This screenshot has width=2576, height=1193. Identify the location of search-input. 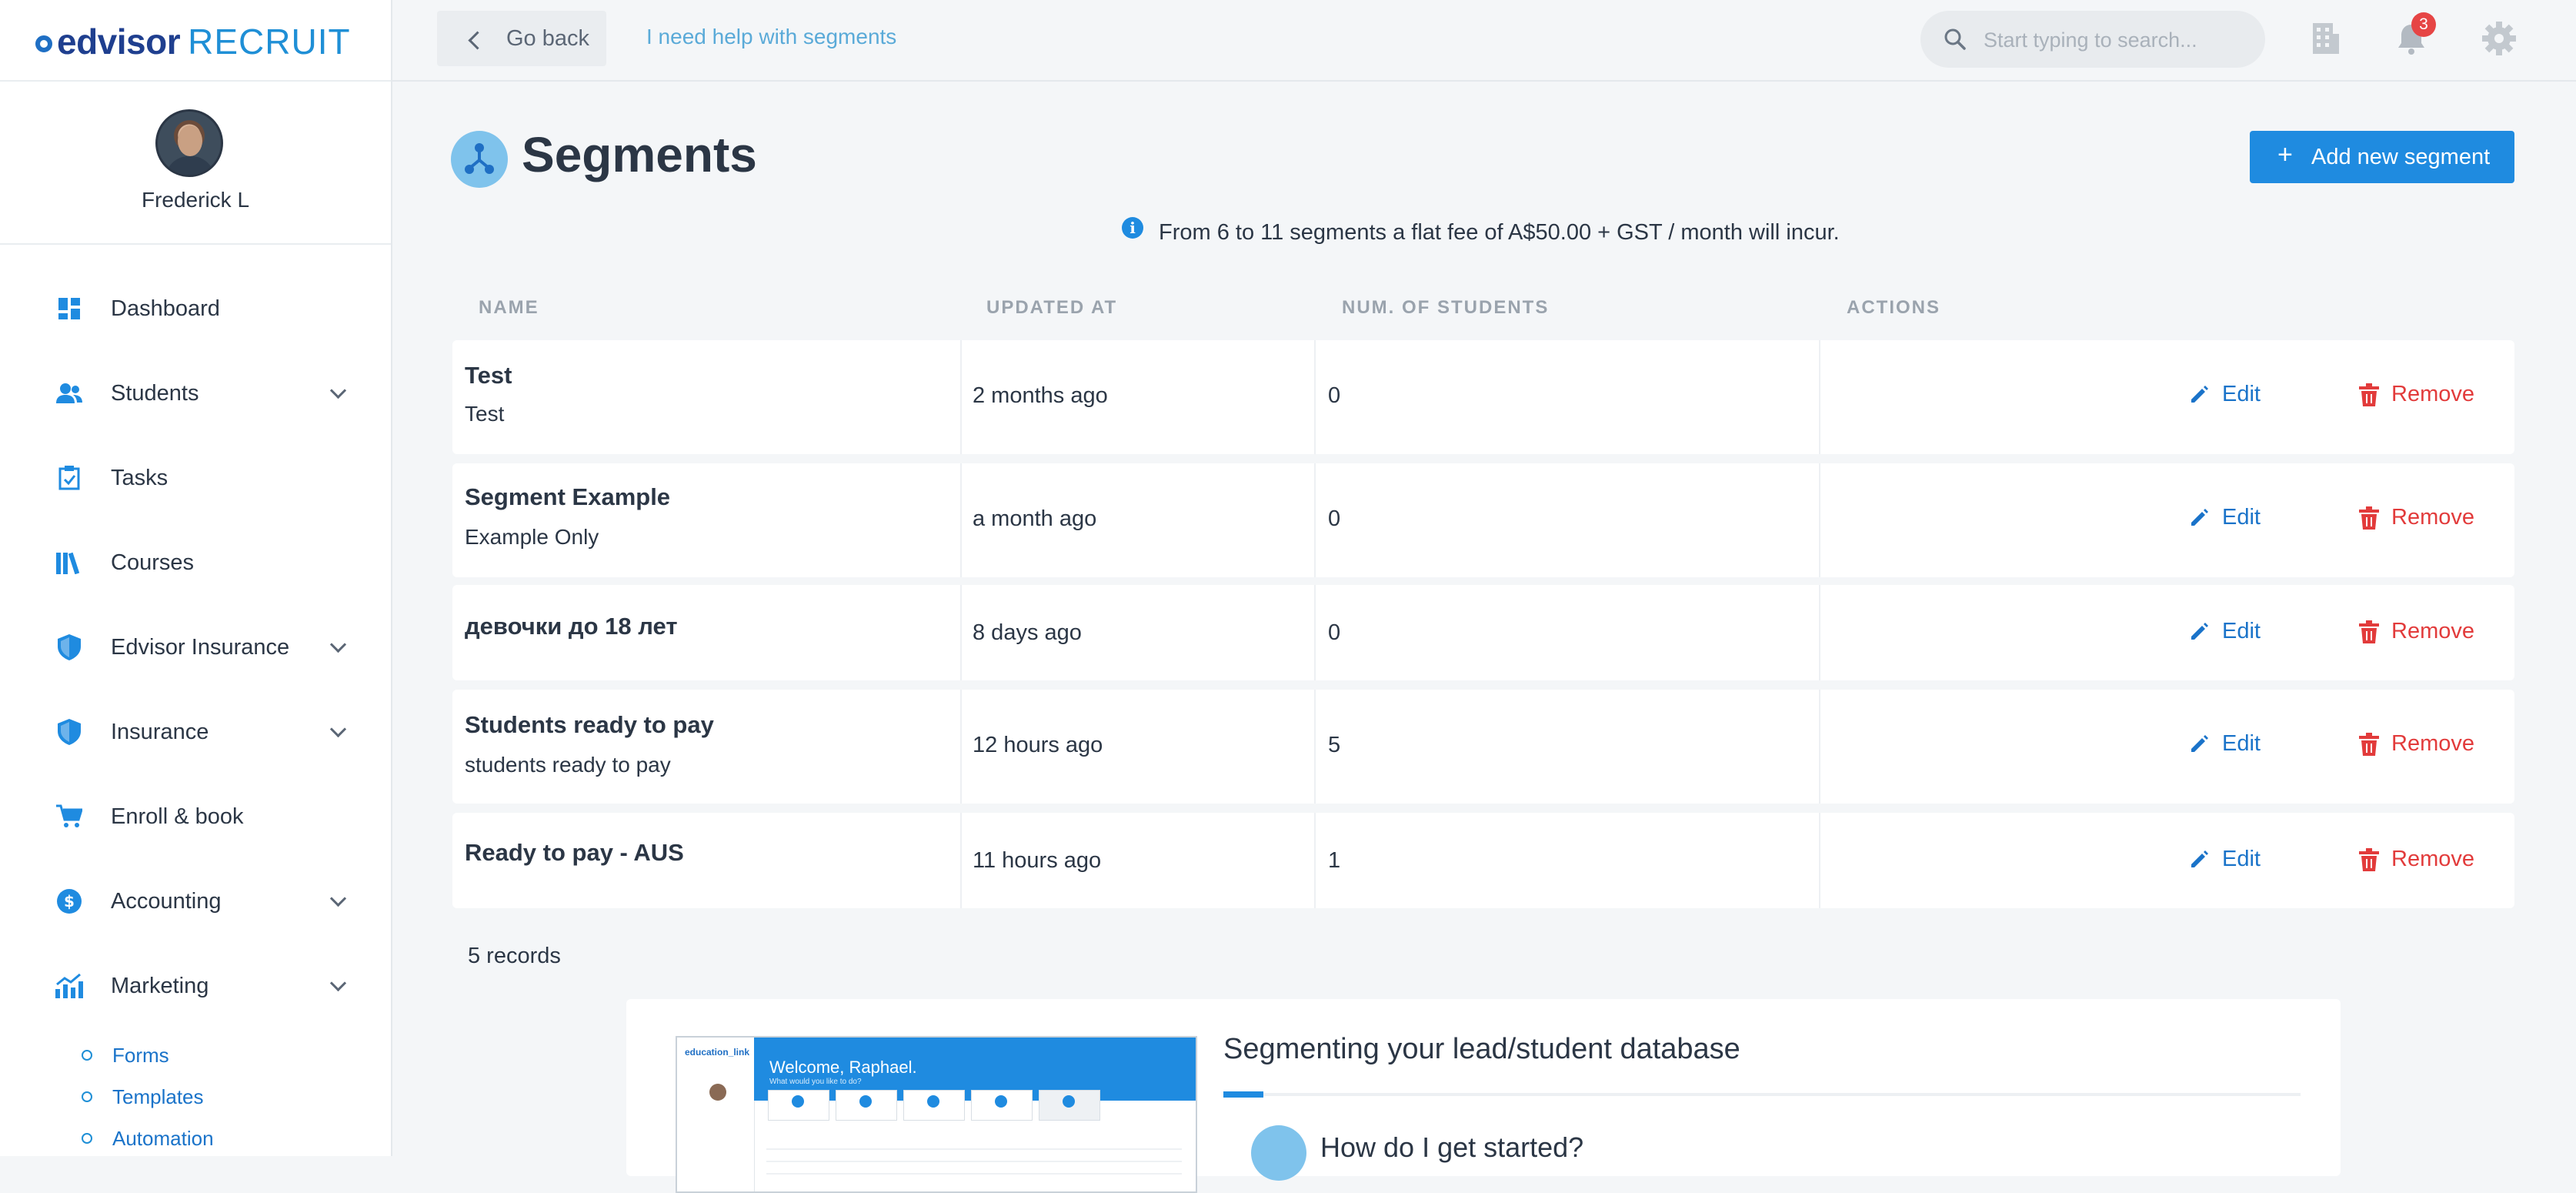
(2114, 40).